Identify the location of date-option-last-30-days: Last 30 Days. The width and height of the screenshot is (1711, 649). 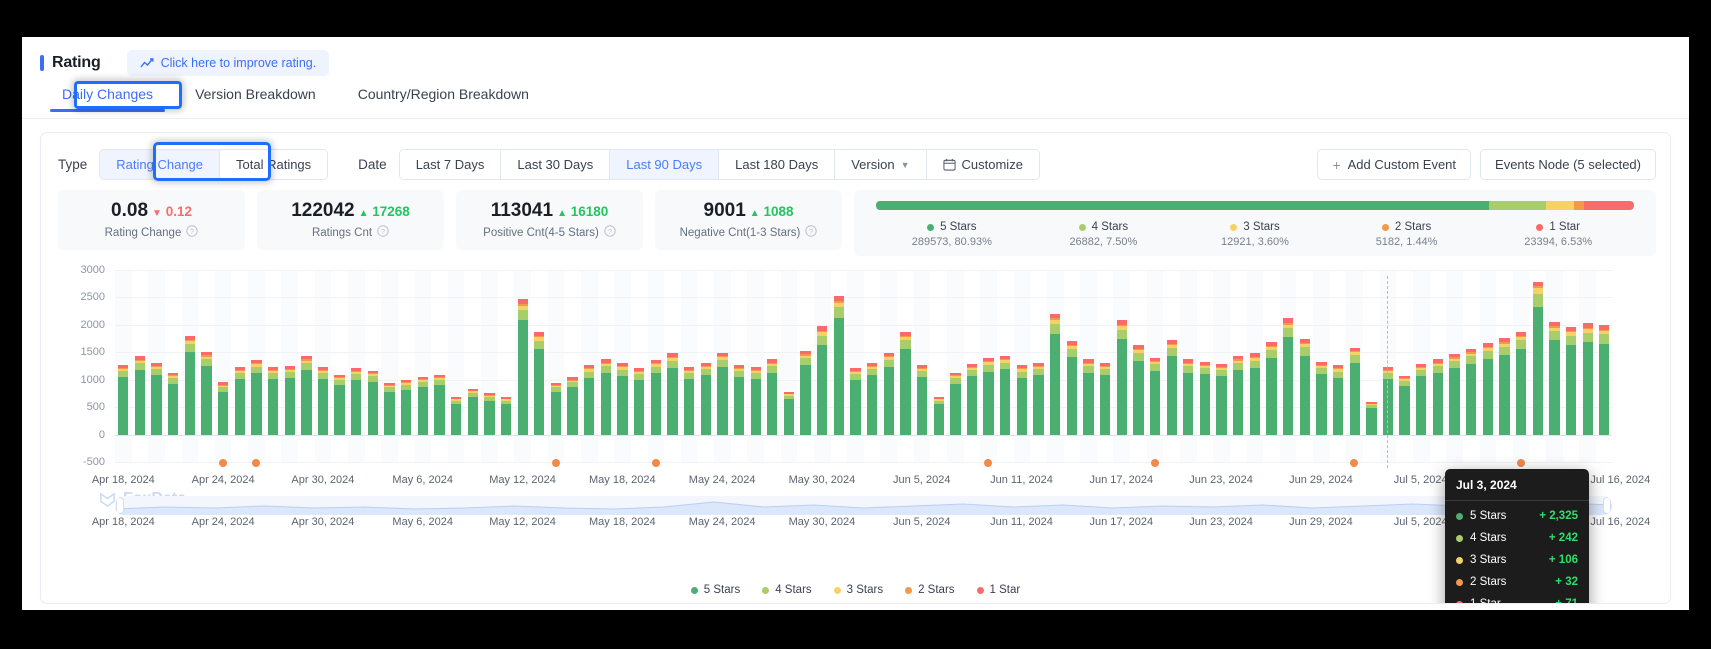
(556, 164).